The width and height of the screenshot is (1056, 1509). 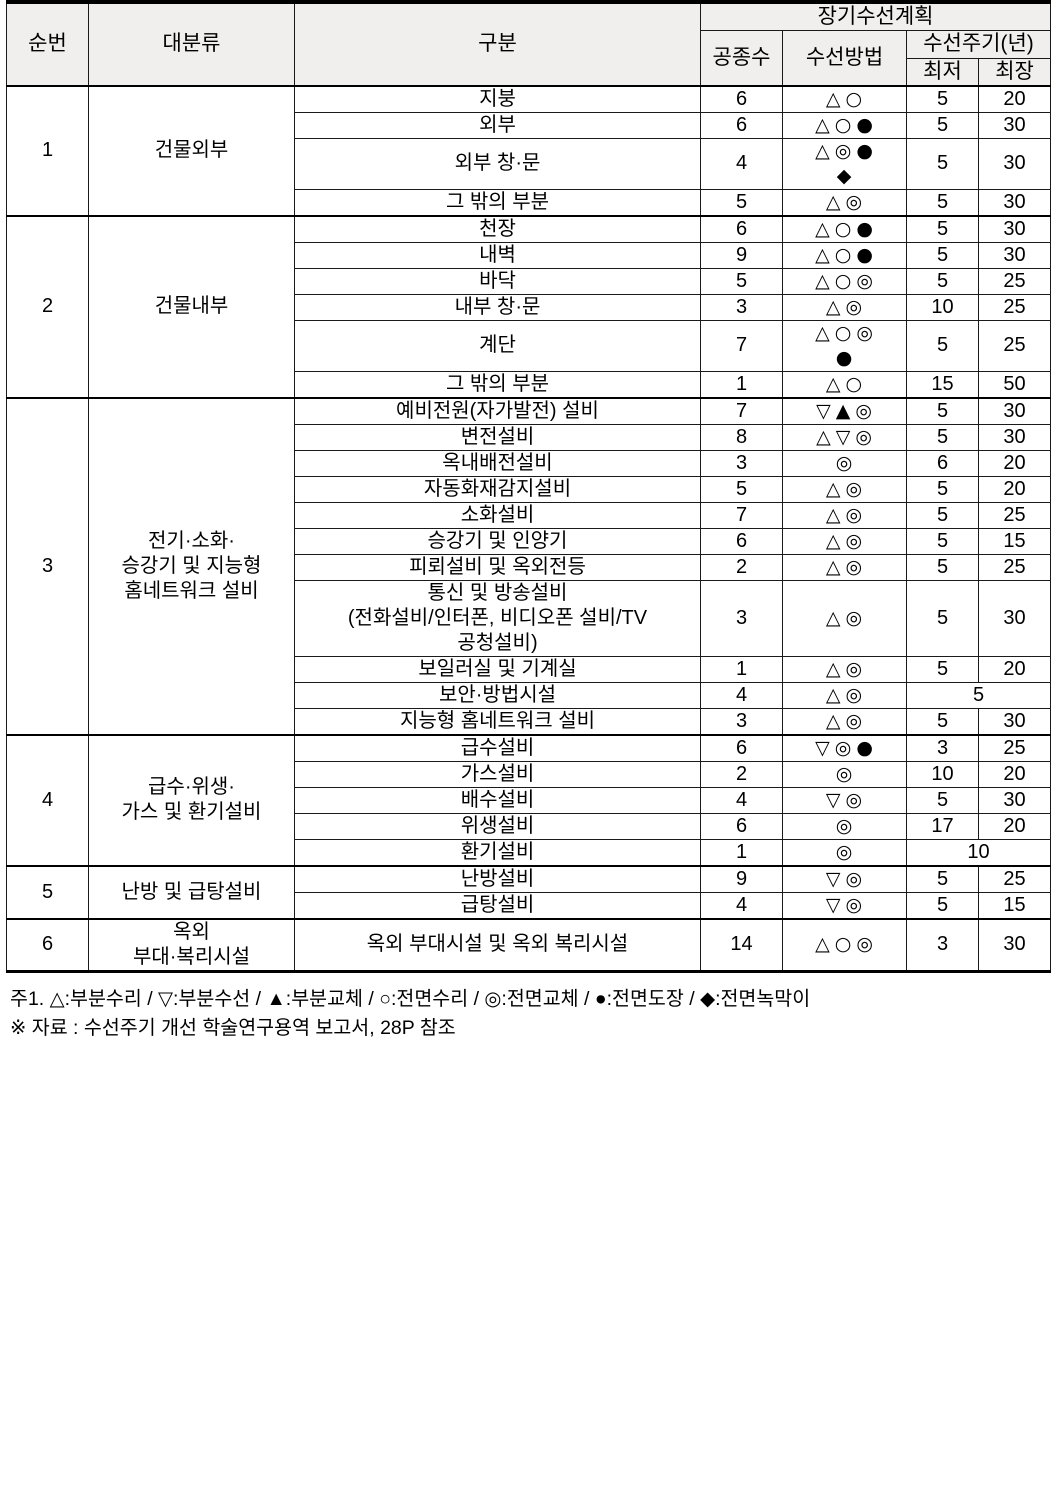 I want to click on row-cycle-min: 15, so click(x=942, y=384).